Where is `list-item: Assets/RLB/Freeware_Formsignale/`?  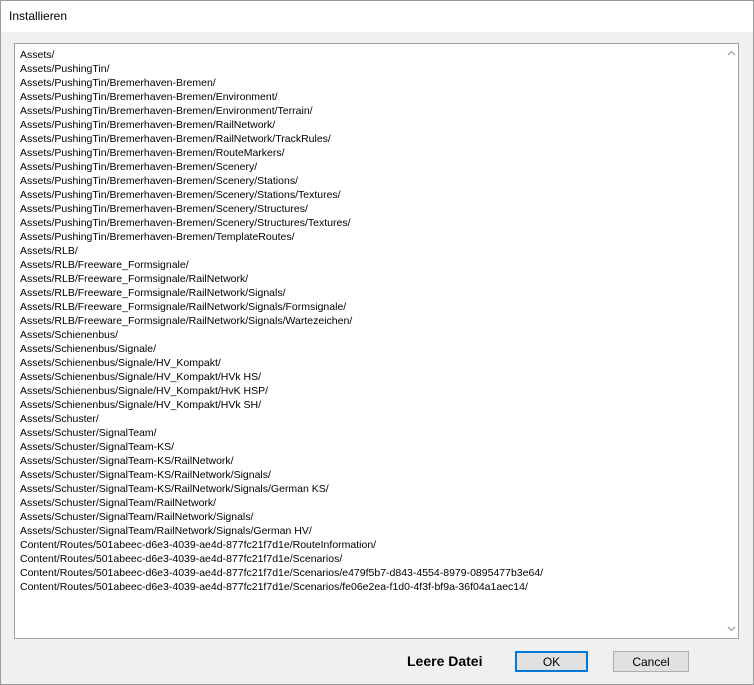 list-item: Assets/RLB/Freeware_Formsignale/ is located at coordinates (281, 265).